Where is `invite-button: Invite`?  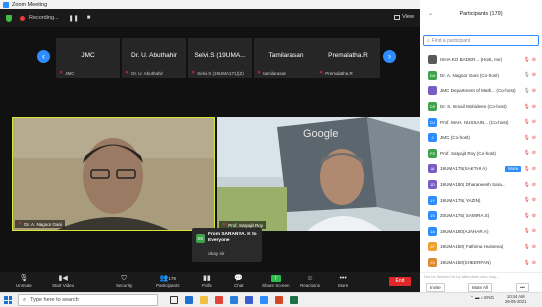
invite-button: Invite is located at coordinates (435, 287).